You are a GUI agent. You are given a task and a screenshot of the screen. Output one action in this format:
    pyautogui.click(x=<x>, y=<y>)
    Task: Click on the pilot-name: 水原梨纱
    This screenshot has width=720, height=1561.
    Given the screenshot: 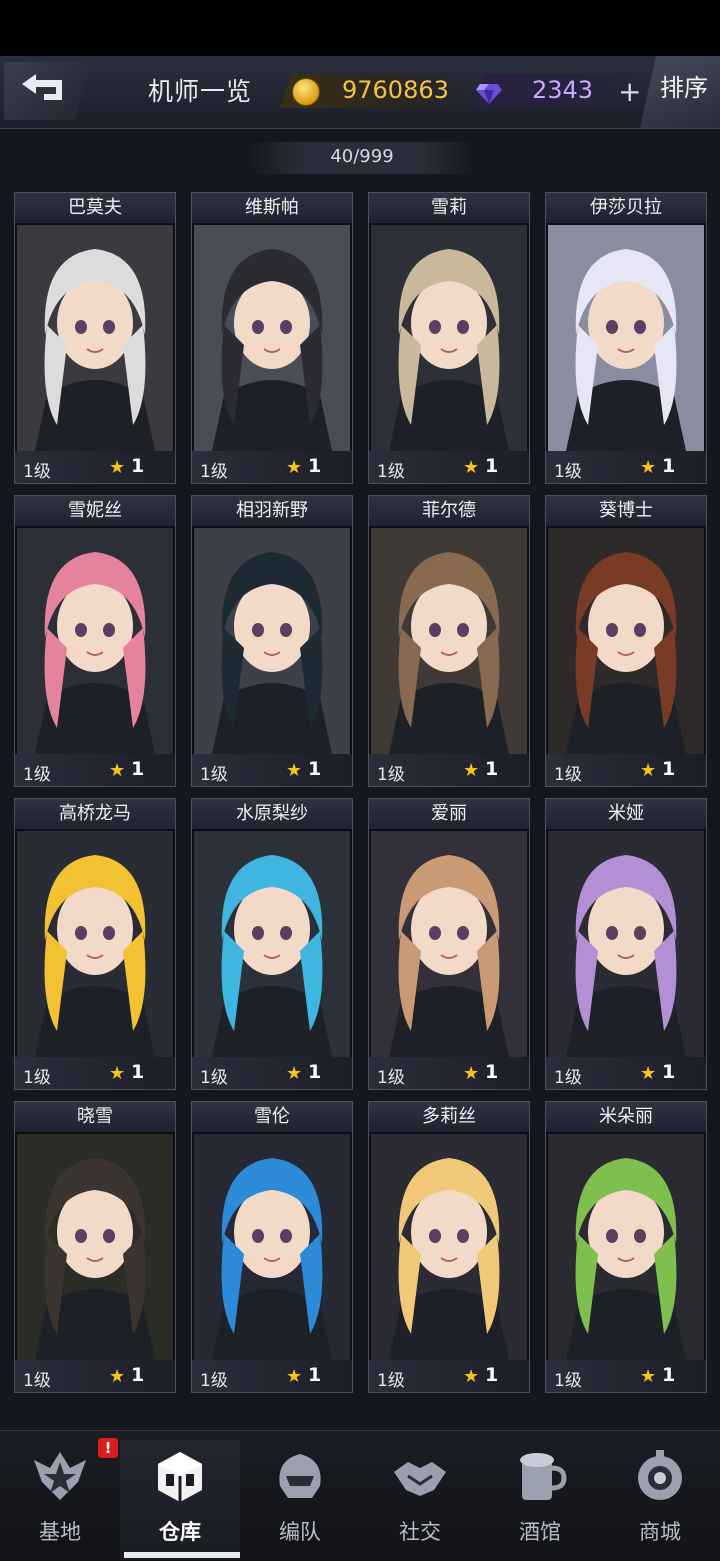 What is the action you would take?
    pyautogui.click(x=272, y=814)
    